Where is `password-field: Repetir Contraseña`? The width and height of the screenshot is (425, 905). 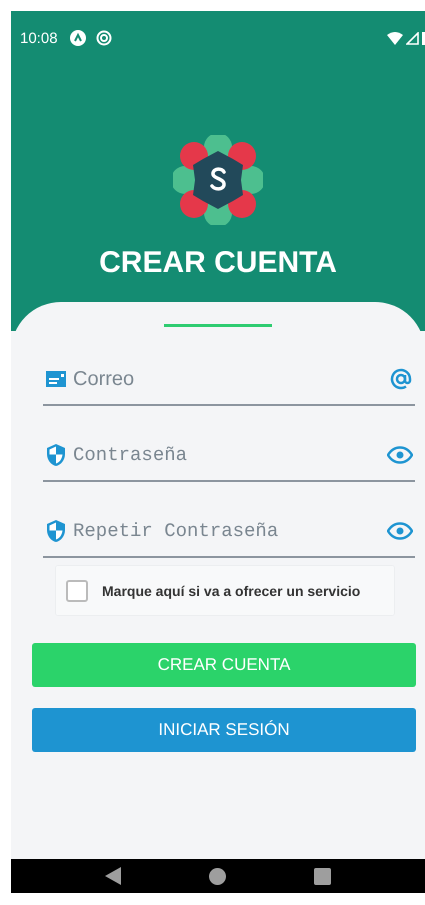
password-field: Repetir Contraseña is located at coordinates (227, 531).